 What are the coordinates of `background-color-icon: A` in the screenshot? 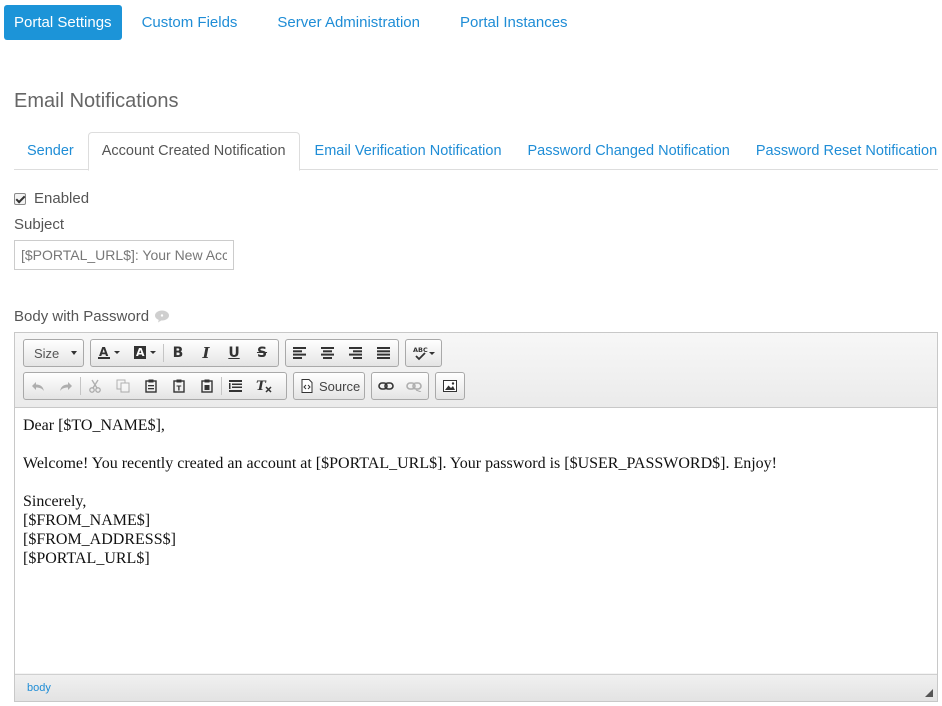 It's located at (145, 352).